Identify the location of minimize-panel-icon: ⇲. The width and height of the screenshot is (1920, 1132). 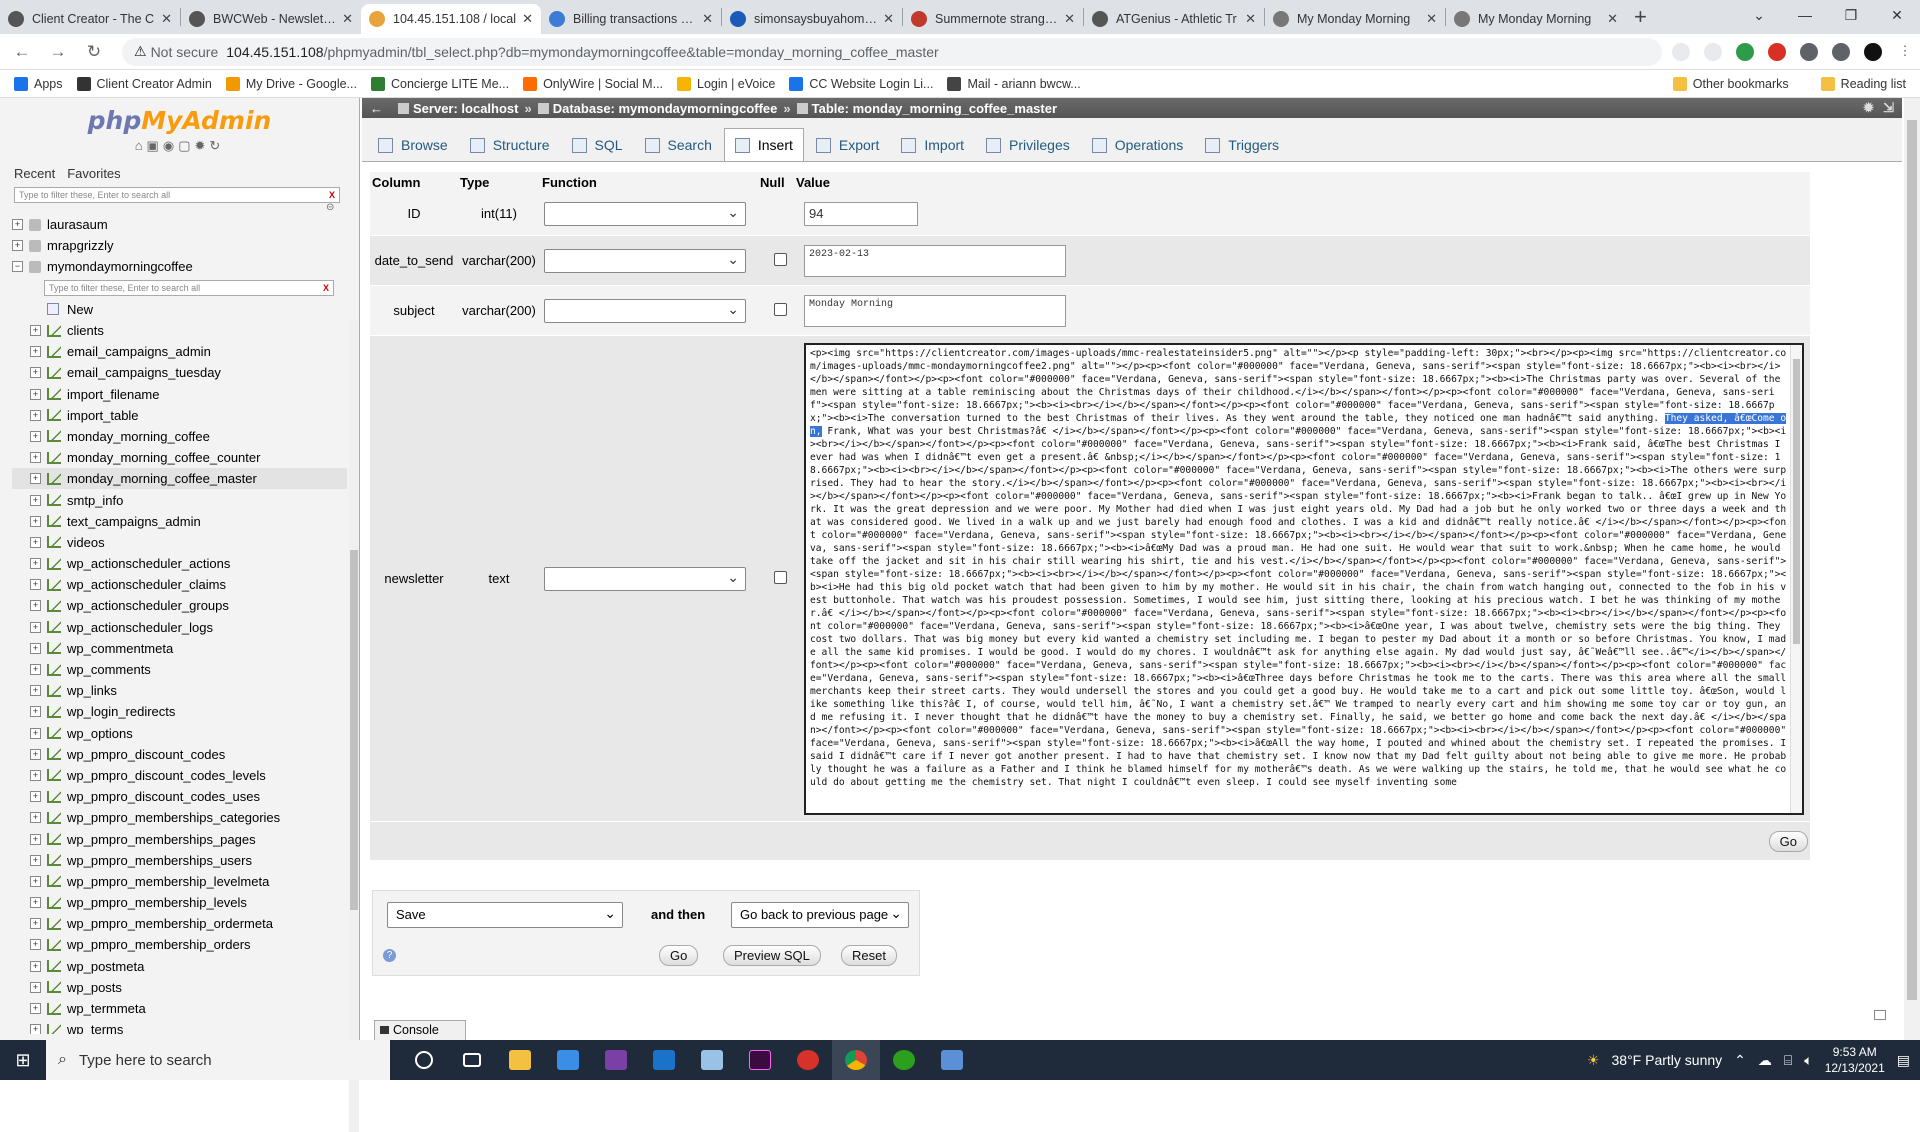
(1888, 108).